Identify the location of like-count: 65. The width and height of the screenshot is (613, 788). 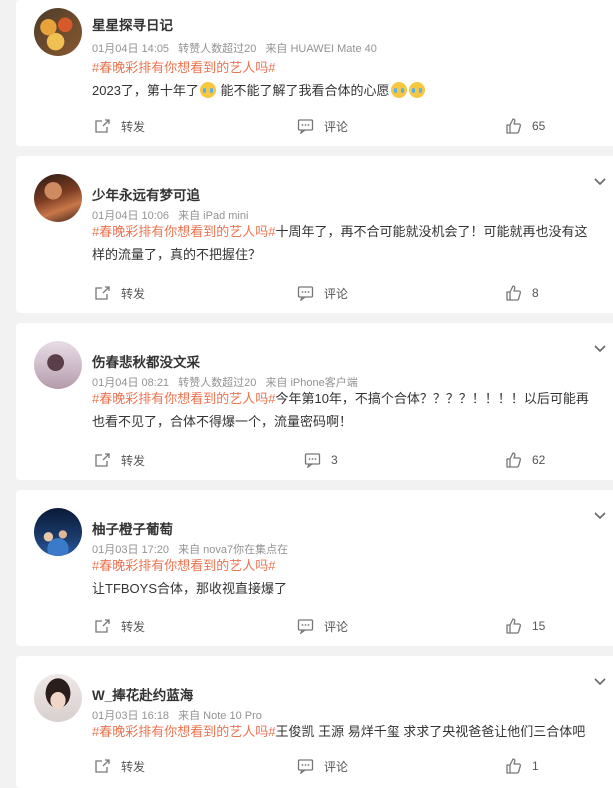
(539, 126).